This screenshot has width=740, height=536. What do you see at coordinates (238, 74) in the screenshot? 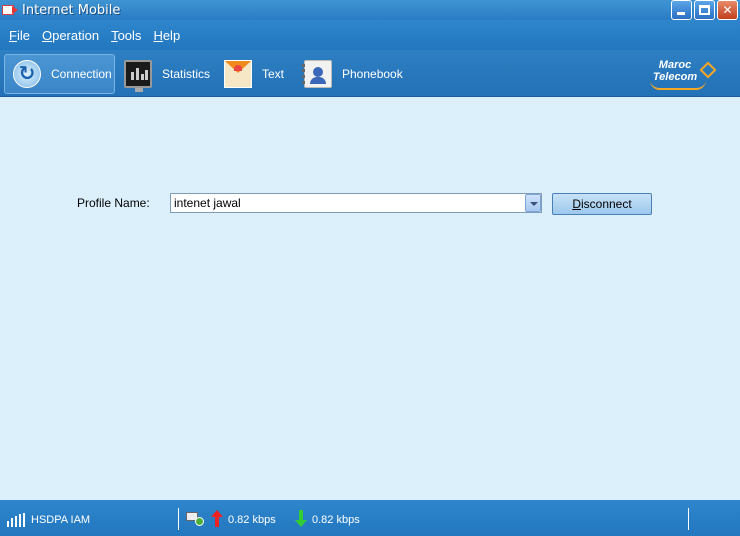
I see `envelope-icon` at bounding box center [238, 74].